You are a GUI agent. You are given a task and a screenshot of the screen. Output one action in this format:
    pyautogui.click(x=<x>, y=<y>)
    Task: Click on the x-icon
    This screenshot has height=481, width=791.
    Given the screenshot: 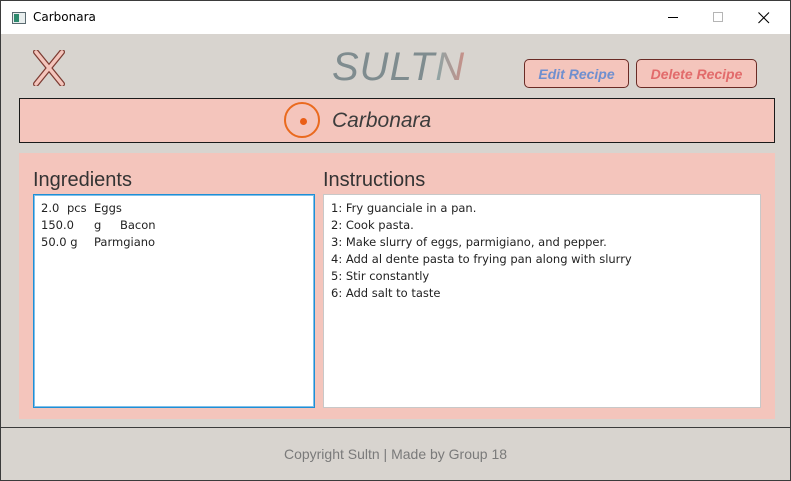 What is the action you would take?
    pyautogui.click(x=49, y=68)
    